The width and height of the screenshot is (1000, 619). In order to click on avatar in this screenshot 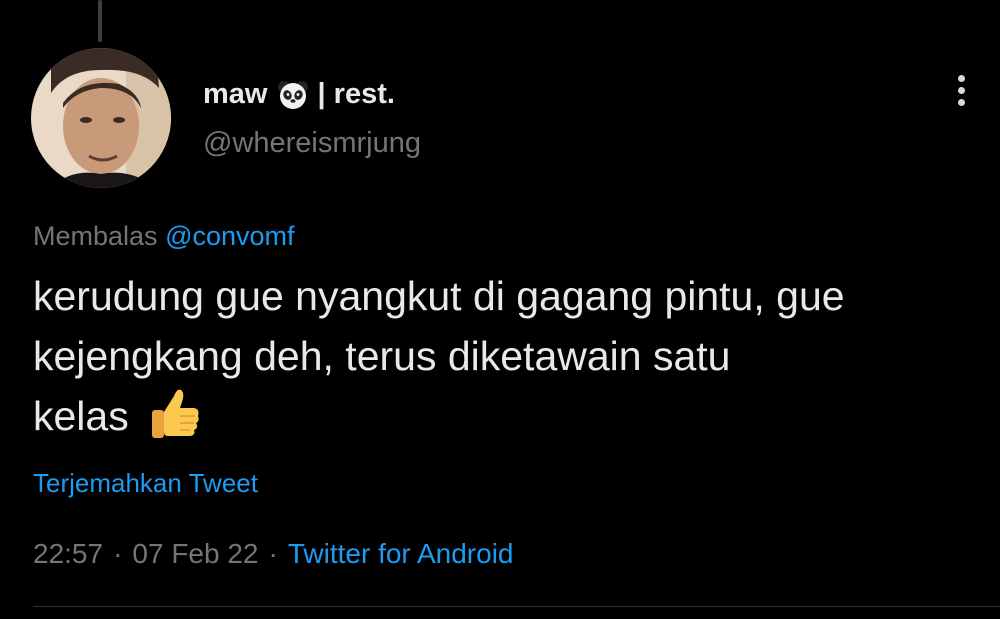, I will do `click(101, 118)`.